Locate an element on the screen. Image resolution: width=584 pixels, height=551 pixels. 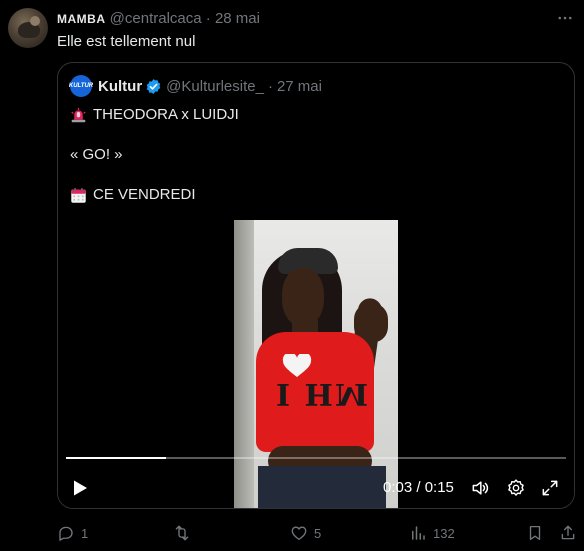
volume-icon is located at coordinates (480, 488).